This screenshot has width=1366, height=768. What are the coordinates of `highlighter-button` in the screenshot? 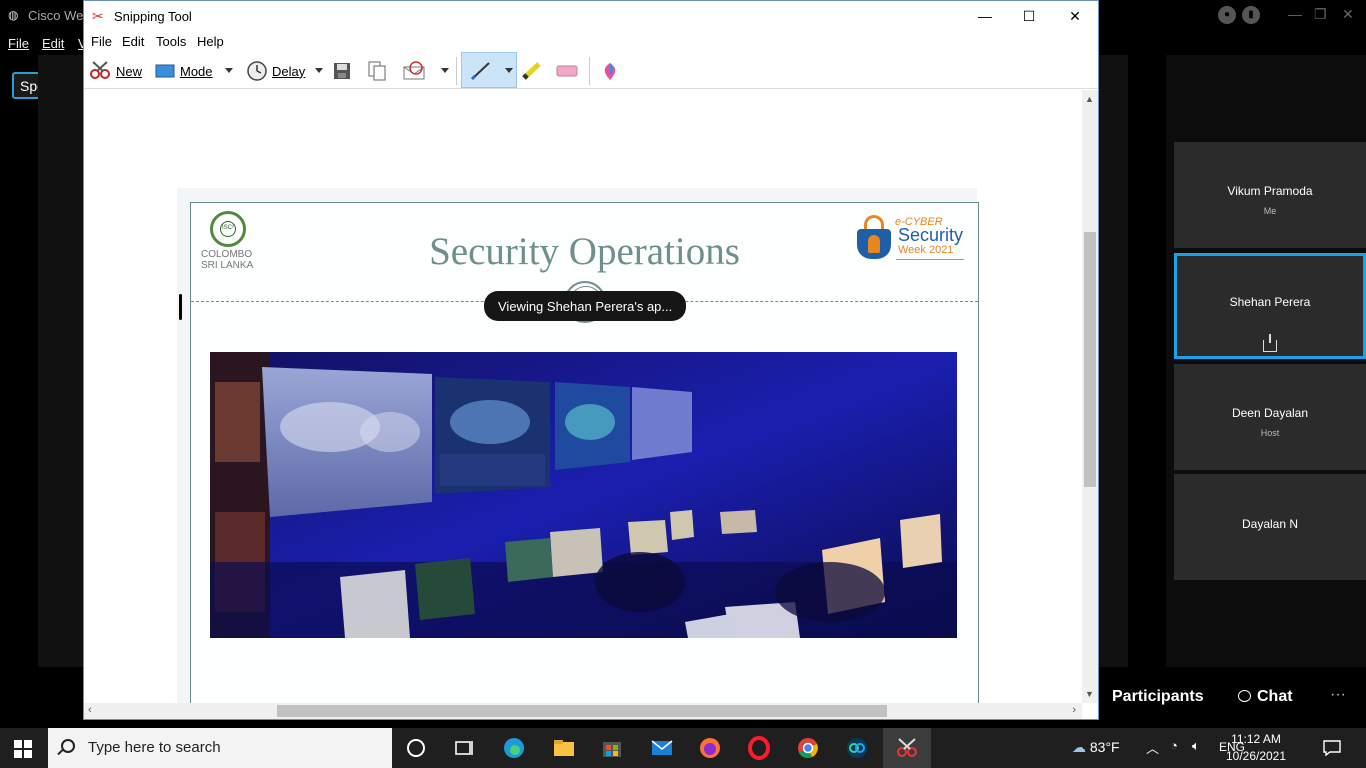 It's located at (532, 71).